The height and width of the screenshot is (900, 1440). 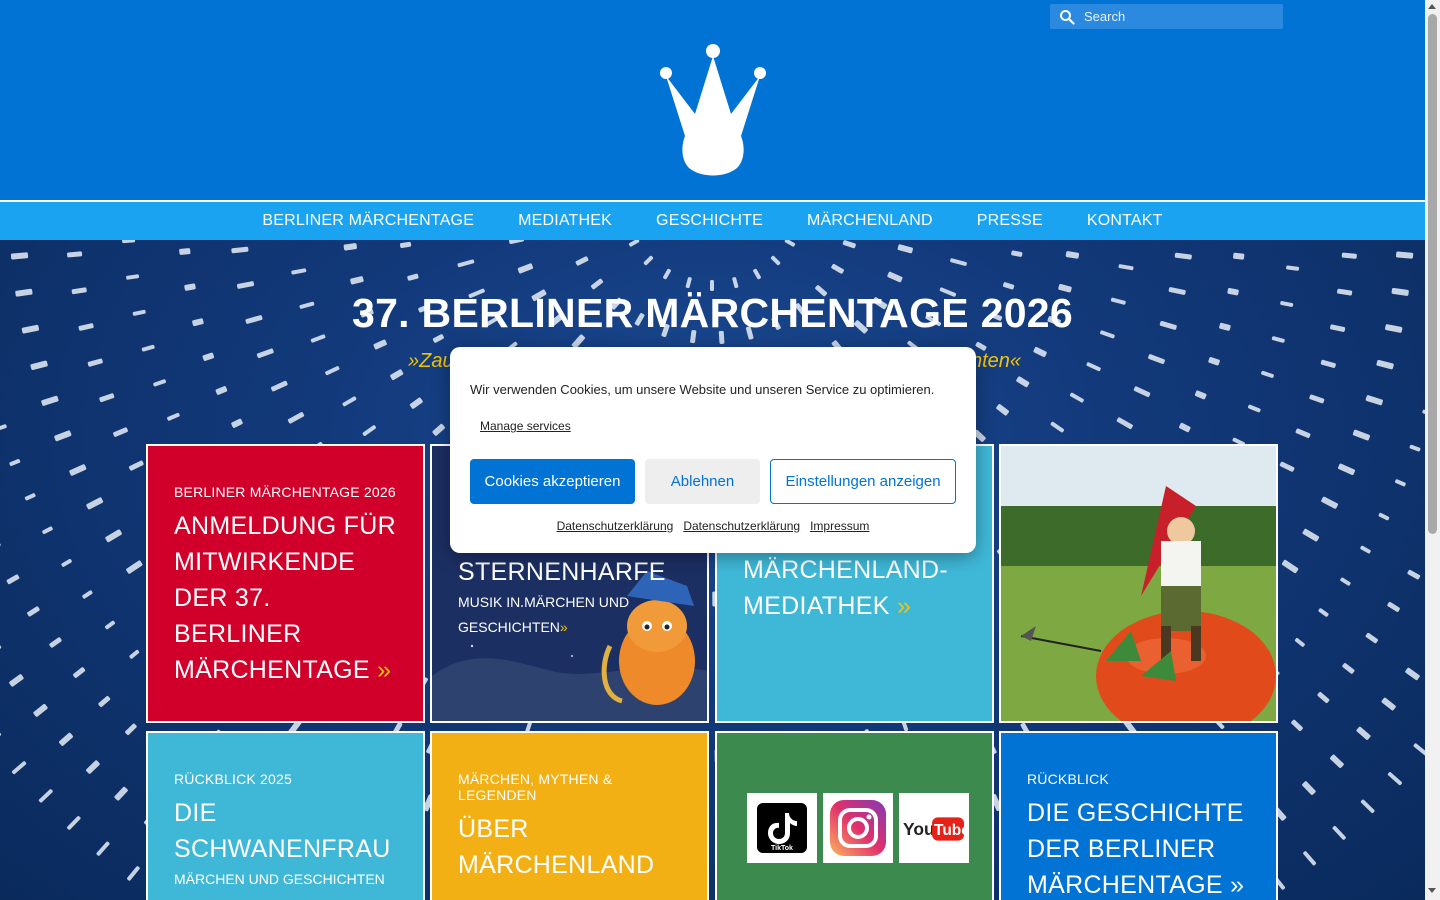 I want to click on tile-kicker: BERLINER MÄRCHENTAGE 2026, so click(x=285, y=492).